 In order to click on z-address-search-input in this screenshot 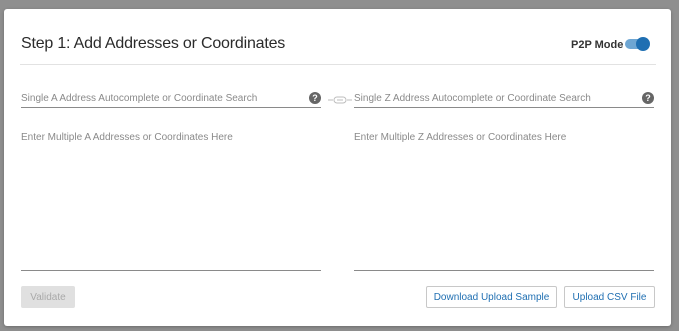, I will do `click(494, 98)`.